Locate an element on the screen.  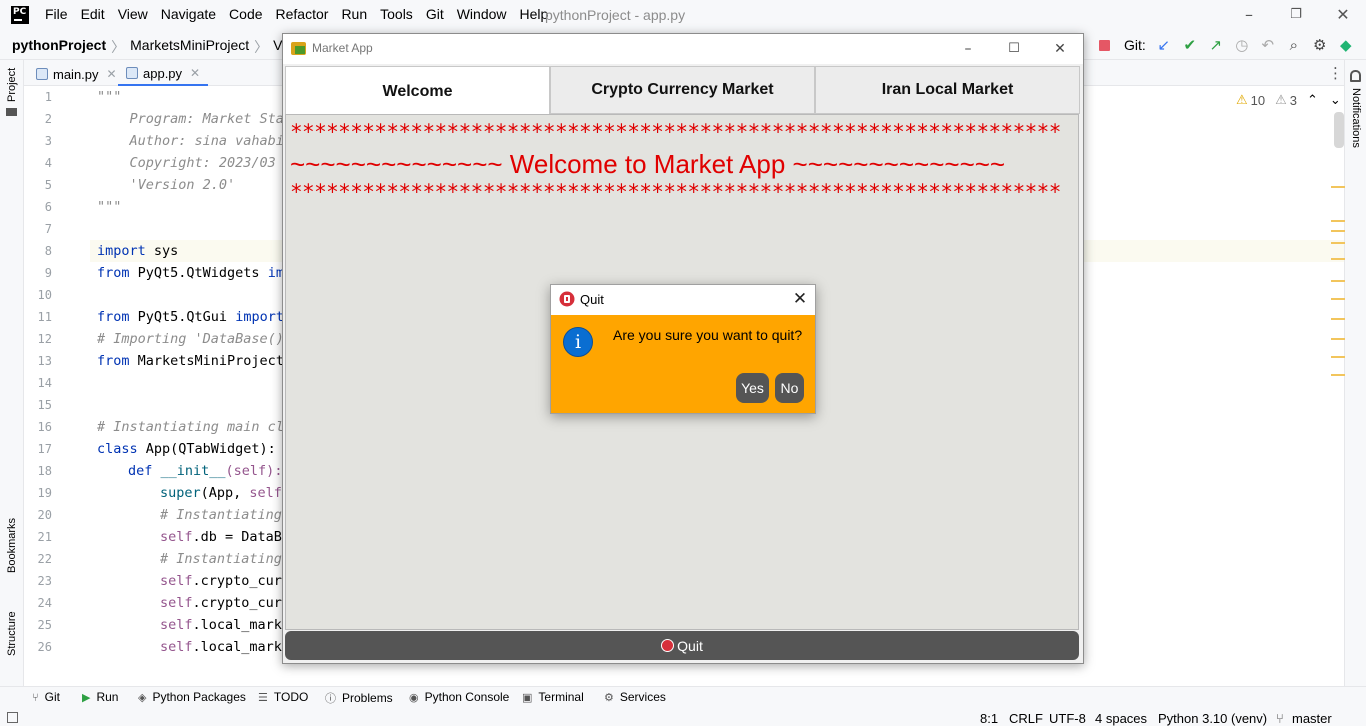
search-icon: ⌕ is located at coordinates (1294, 45).